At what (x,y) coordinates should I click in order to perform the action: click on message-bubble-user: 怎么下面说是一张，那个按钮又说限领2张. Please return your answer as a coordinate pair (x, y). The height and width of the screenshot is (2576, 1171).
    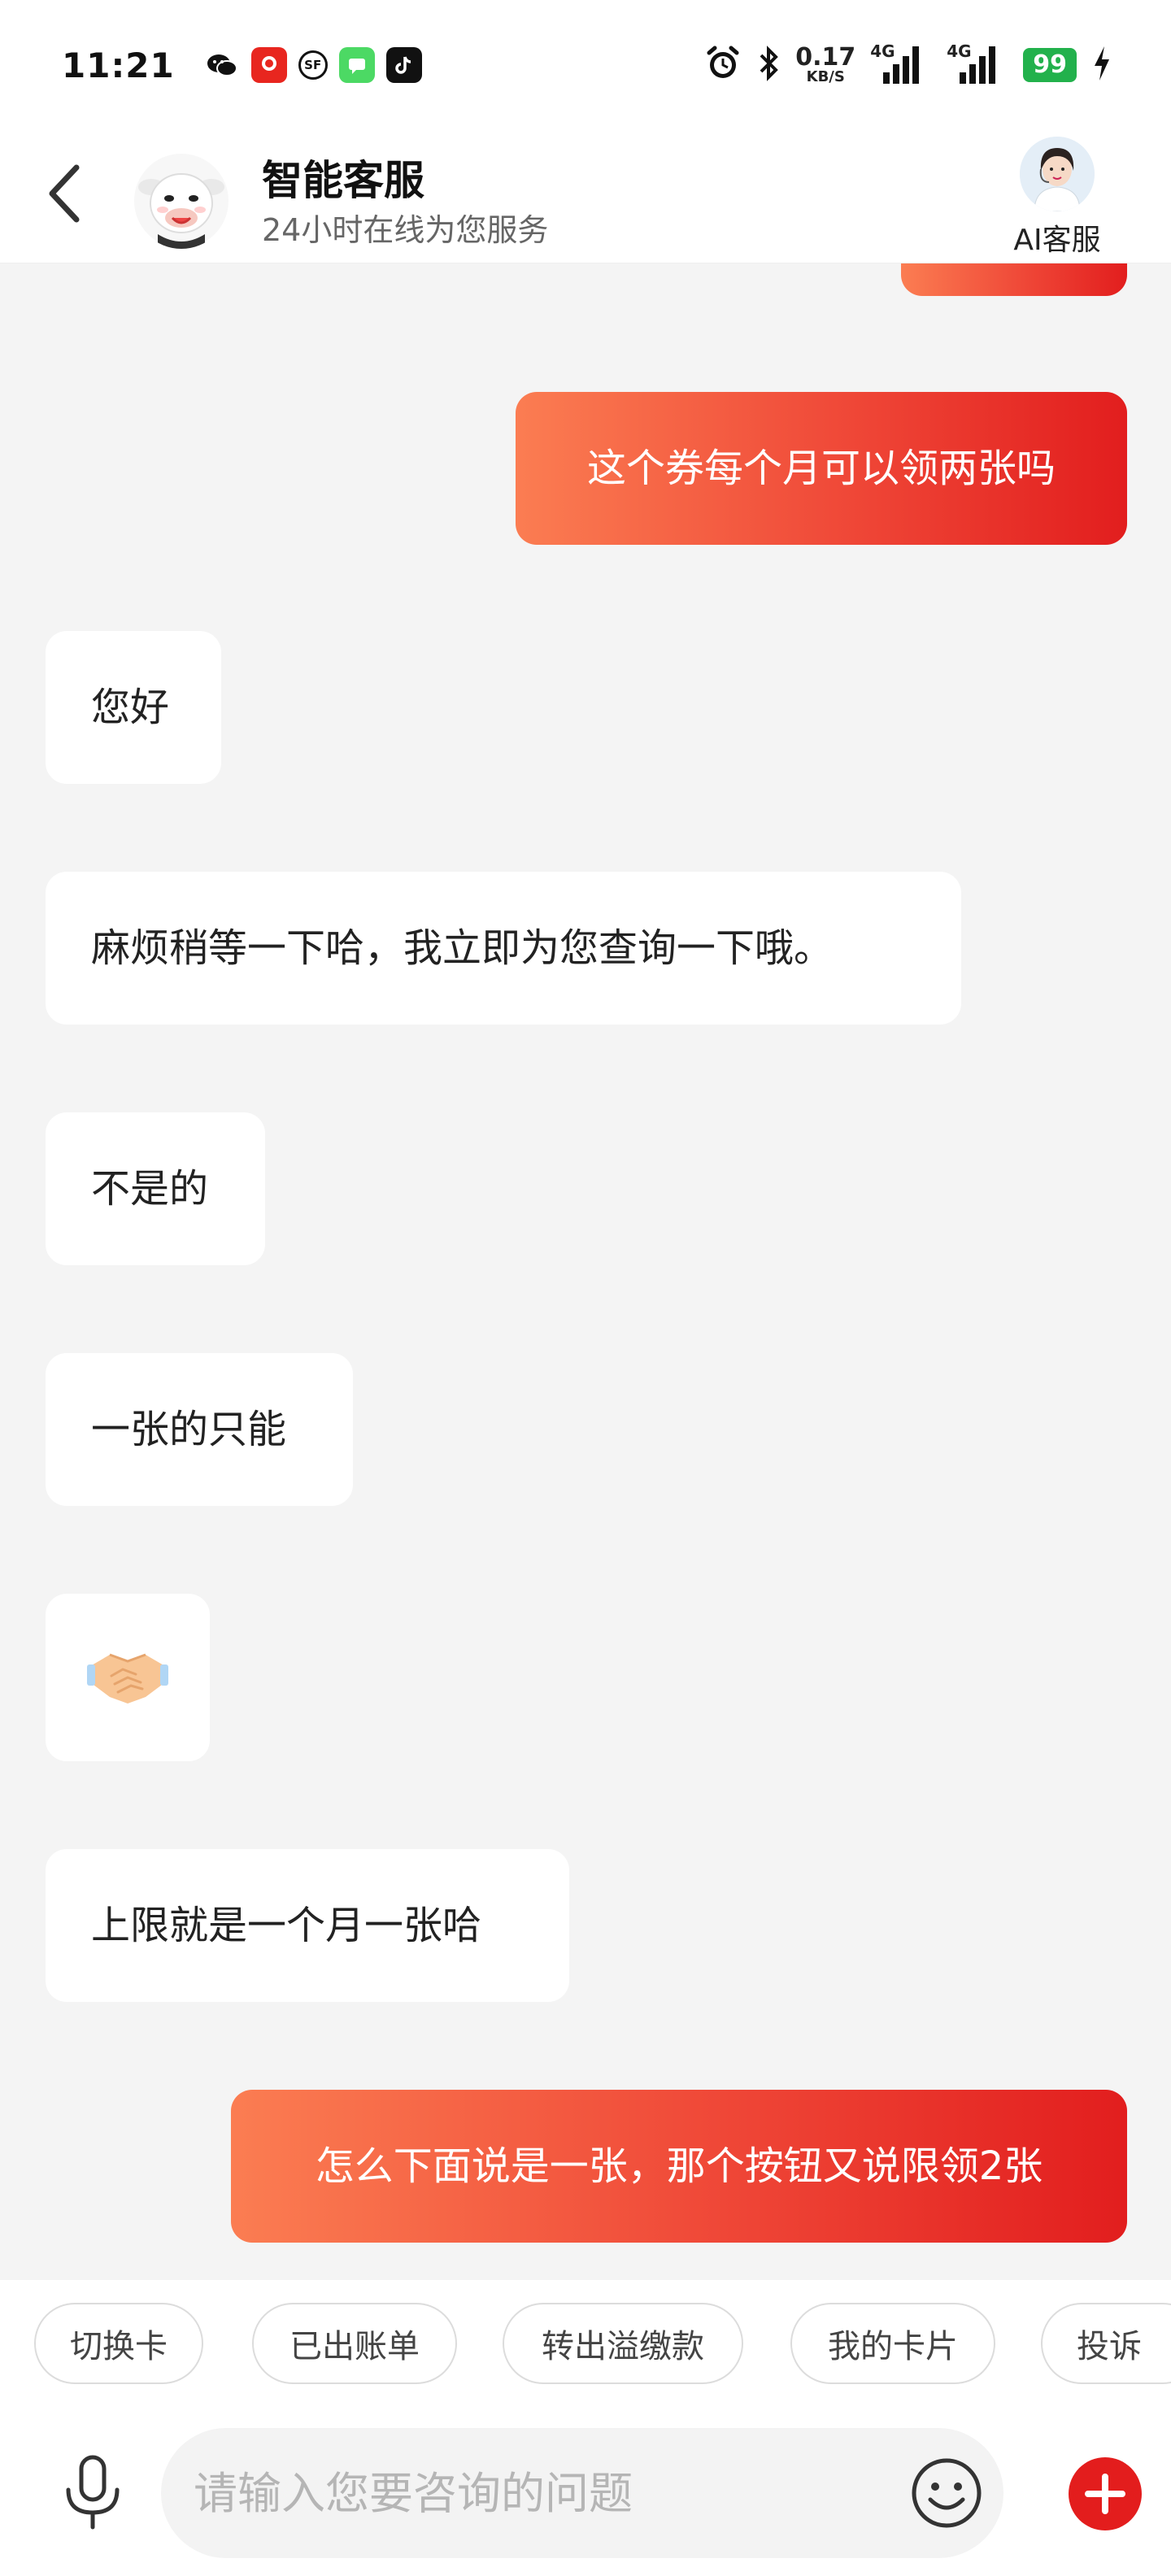
    Looking at the image, I should click on (679, 2167).